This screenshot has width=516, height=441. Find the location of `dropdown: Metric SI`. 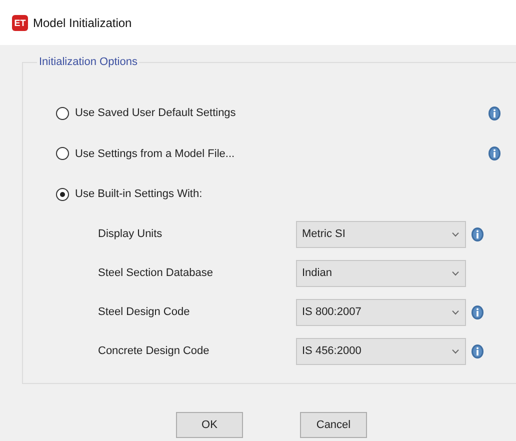

dropdown: Metric SI is located at coordinates (381, 234).